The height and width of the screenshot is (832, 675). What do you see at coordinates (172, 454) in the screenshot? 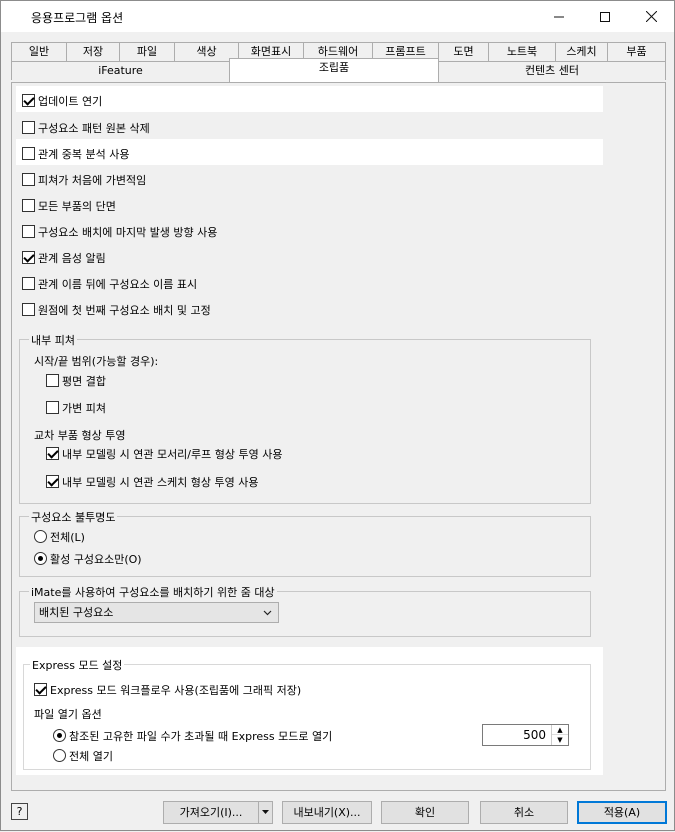
I see `edge-loop-projection-label: 내부 모델링 시 연관 모서리/루프 형상 투영 사용` at bounding box center [172, 454].